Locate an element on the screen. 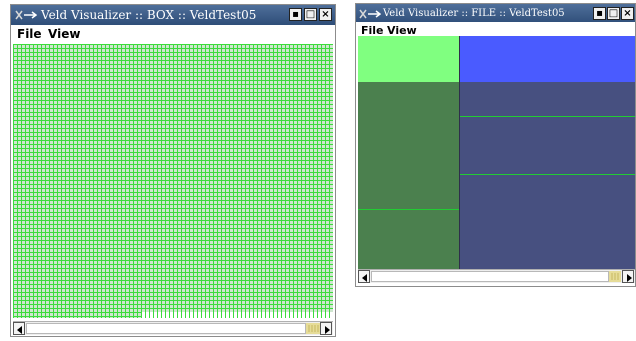 This screenshot has width=636, height=341. box-scroll-thumb is located at coordinates (166, 328).